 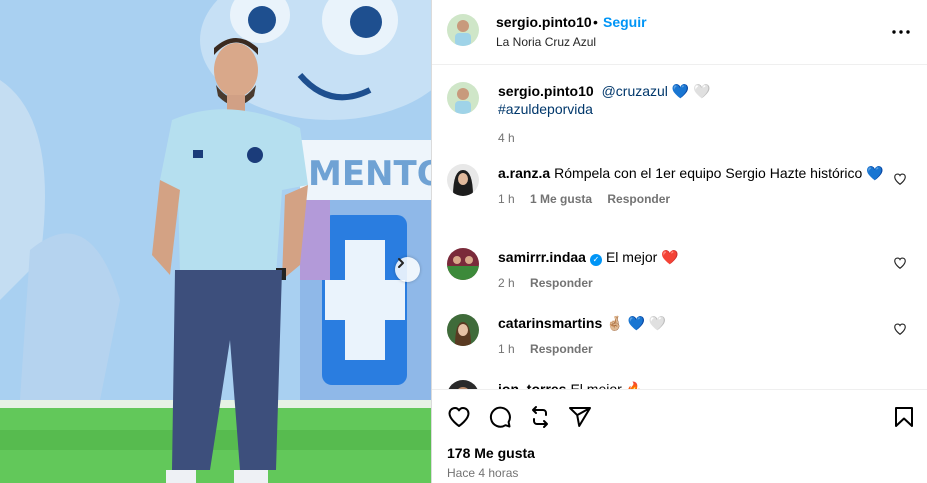 What do you see at coordinates (693, 349) in the screenshot?
I see `comment-meta: 1 h Responder` at bounding box center [693, 349].